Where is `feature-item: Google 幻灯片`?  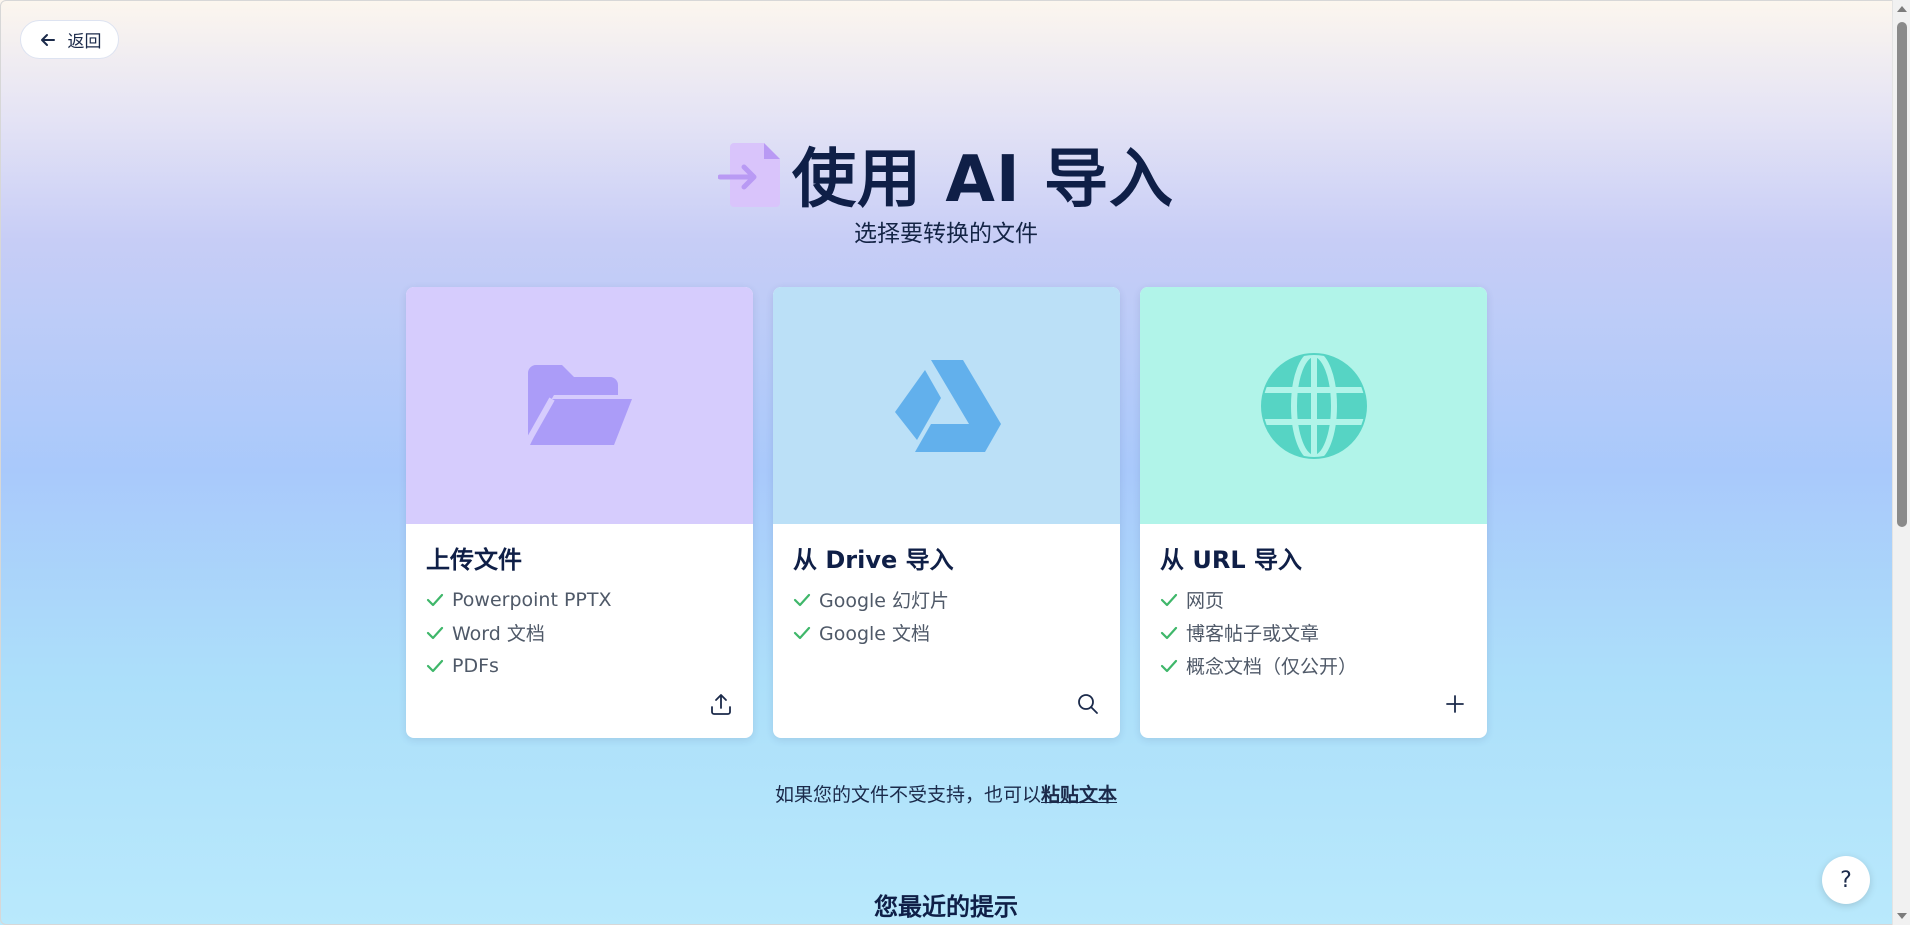
feature-item: Google 幻灯片 is located at coordinates (946, 599).